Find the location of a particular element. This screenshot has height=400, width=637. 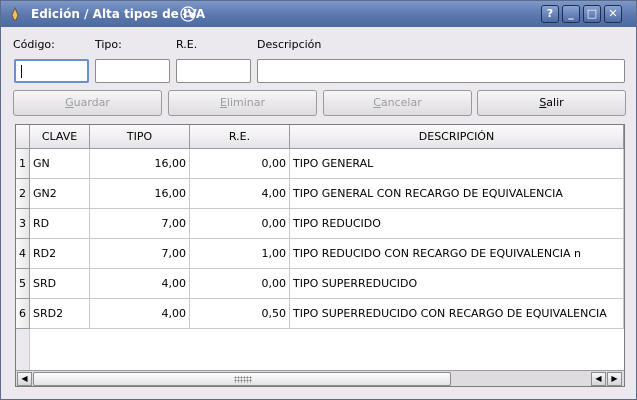

eliminar-button: Eliminar is located at coordinates (242, 103).